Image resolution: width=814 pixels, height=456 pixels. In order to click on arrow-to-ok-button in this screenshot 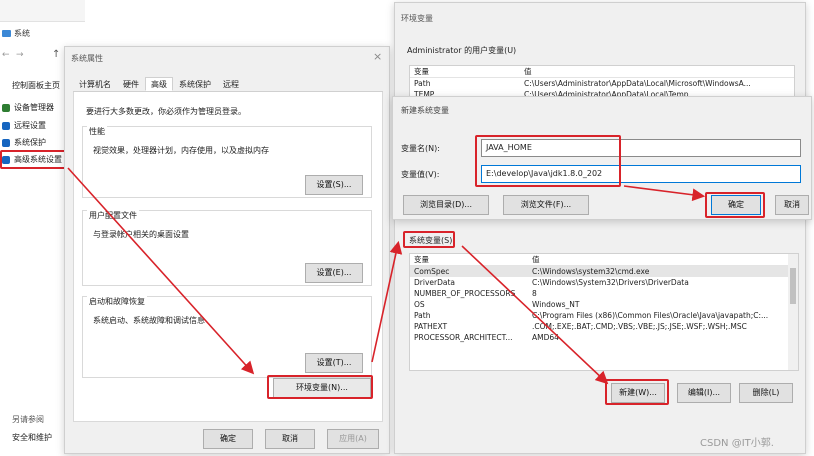, I will do `click(664, 193)`.